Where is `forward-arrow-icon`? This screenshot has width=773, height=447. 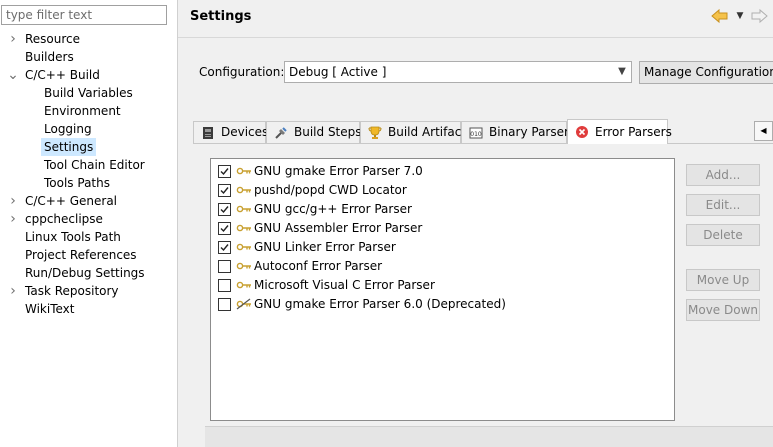 forward-arrow-icon is located at coordinates (759, 16).